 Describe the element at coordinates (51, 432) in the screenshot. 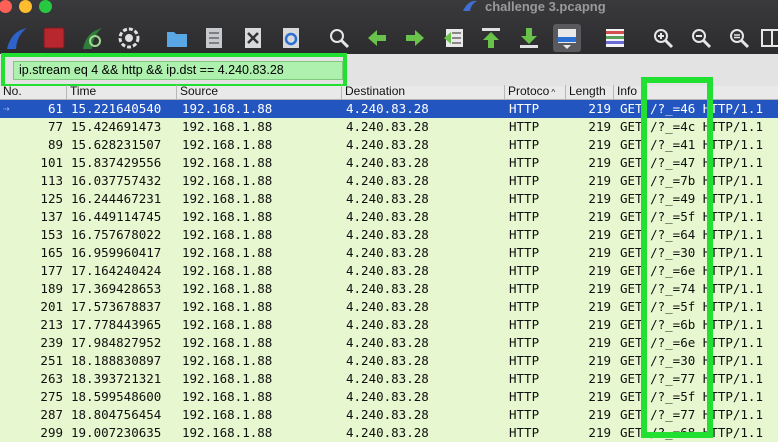

I see `packet-no: 299` at that location.